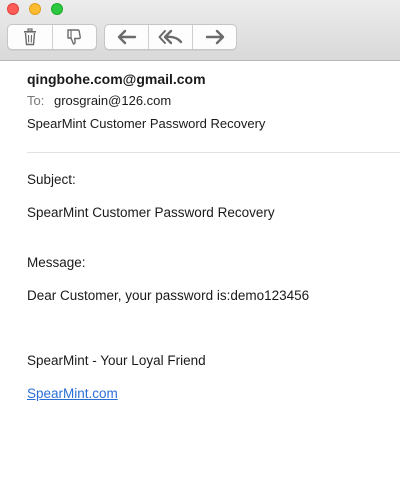 The height and width of the screenshot is (490, 400). I want to click on delete-junk-button-group, so click(52, 37).